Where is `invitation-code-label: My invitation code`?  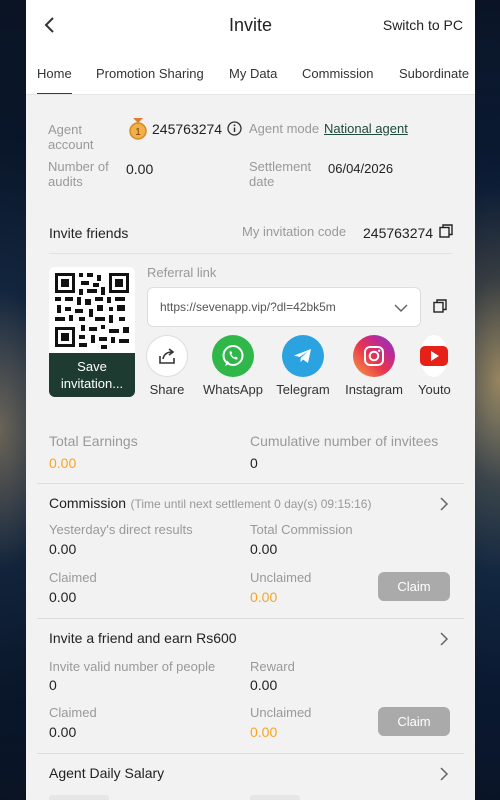
invitation-code-label: My invitation code is located at coordinates (294, 231).